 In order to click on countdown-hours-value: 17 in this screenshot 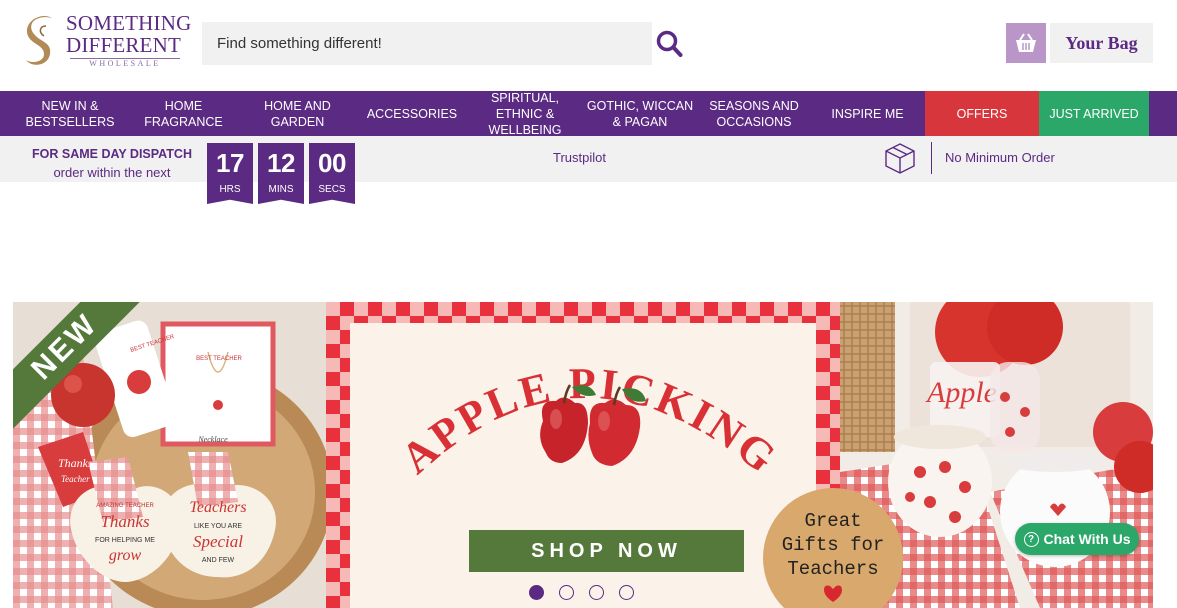, I will do `click(230, 163)`.